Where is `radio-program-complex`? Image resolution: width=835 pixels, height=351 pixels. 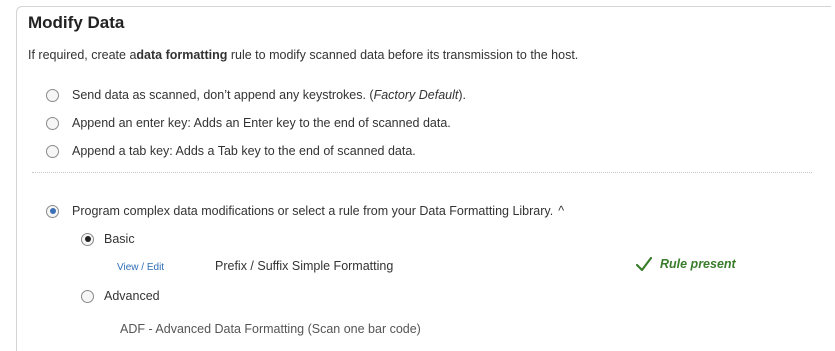 radio-program-complex is located at coordinates (52, 211).